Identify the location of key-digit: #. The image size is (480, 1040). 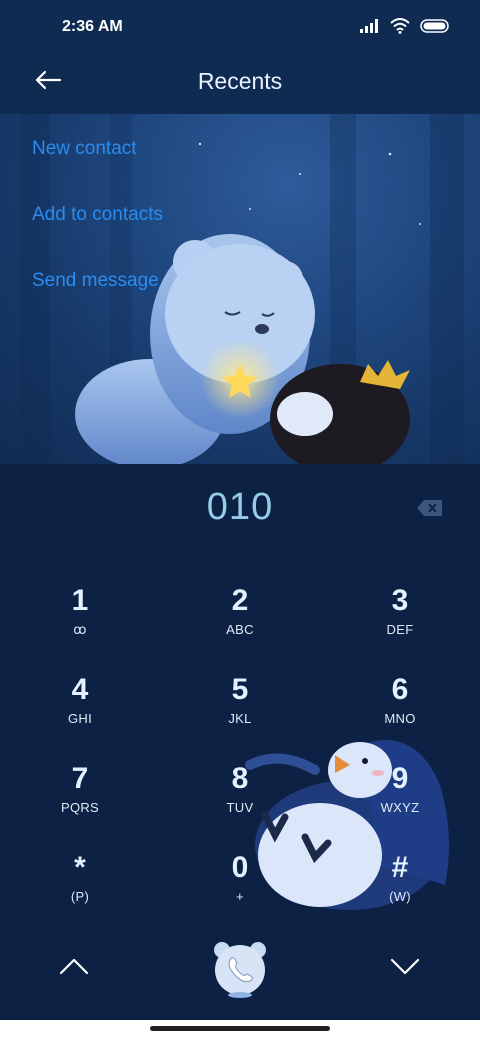
(400, 867).